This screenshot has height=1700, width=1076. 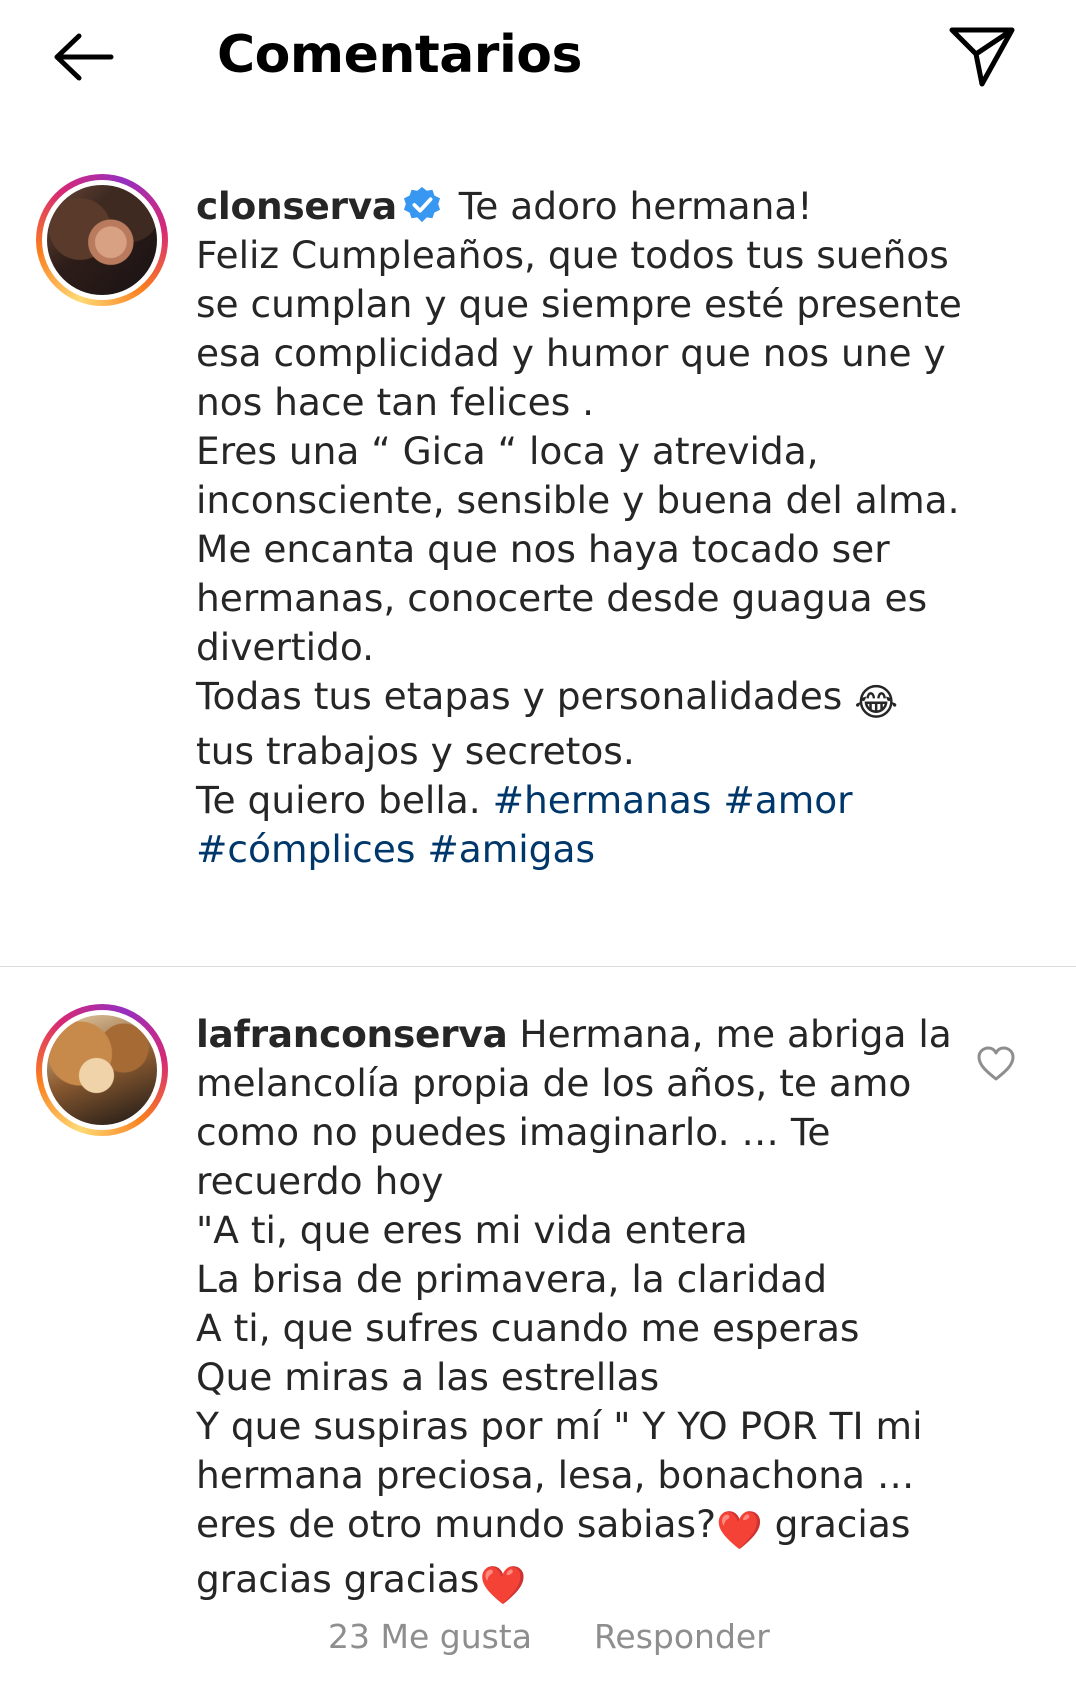 What do you see at coordinates (538, 966) in the screenshot?
I see `divider` at bounding box center [538, 966].